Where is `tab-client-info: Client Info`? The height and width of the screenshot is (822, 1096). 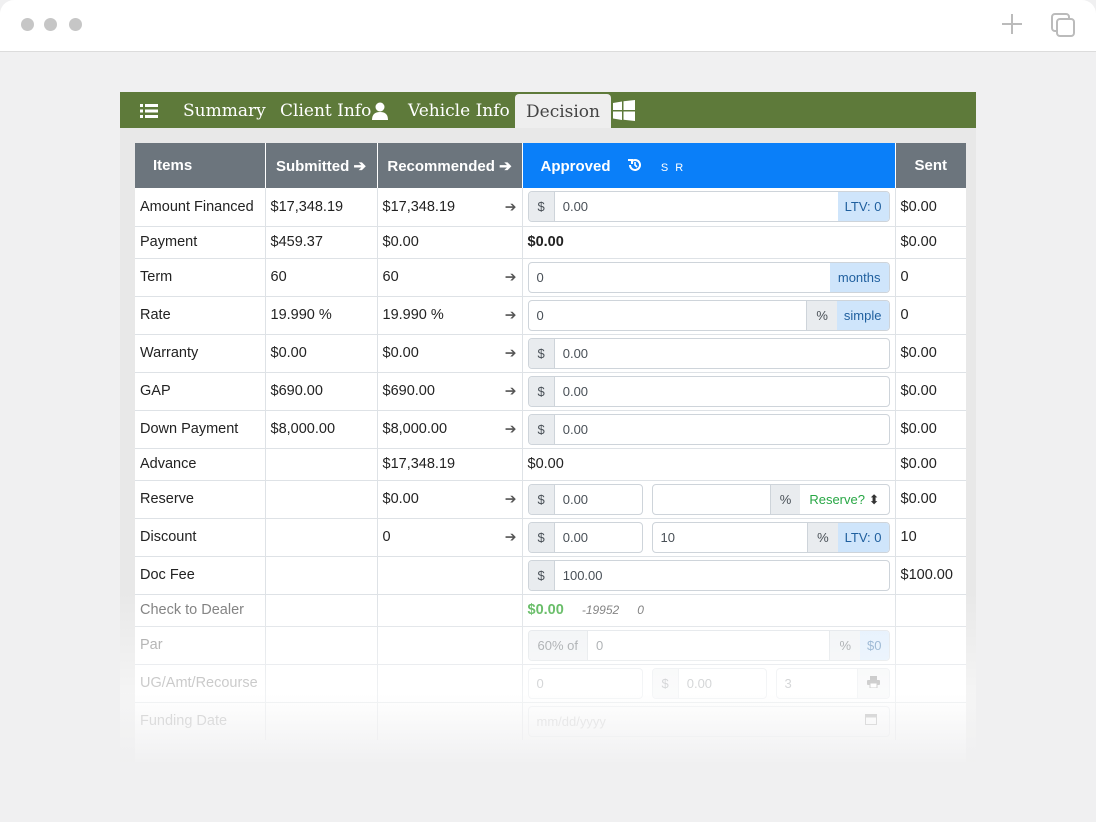 tab-client-info: Client Info is located at coordinates (325, 110).